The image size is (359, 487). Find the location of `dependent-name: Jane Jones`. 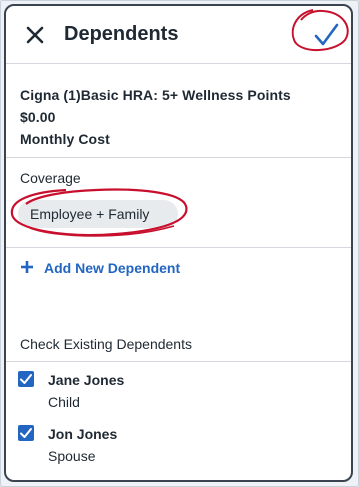

dependent-name: Jane Jones is located at coordinates (86, 380).